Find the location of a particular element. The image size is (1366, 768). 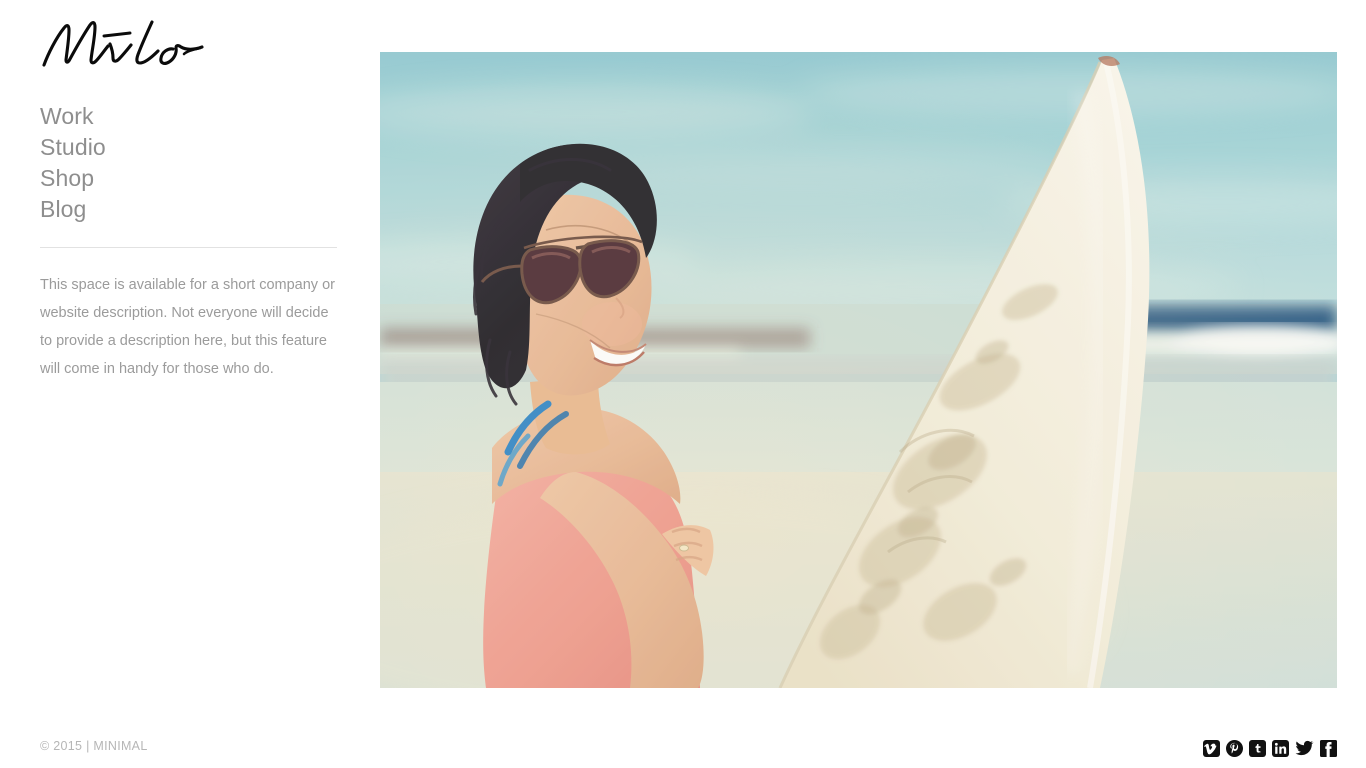

main-navigation: Work Studio Shop Blog is located at coordinates (73, 163).